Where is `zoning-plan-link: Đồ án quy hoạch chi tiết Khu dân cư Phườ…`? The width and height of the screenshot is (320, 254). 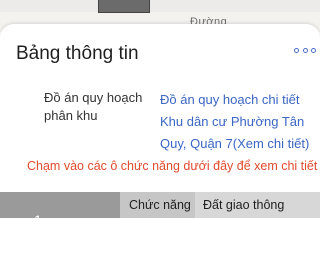 zoning-plan-link: Đồ án quy hoạch chi tiết Khu dân cư Phườ… is located at coordinates (240, 122).